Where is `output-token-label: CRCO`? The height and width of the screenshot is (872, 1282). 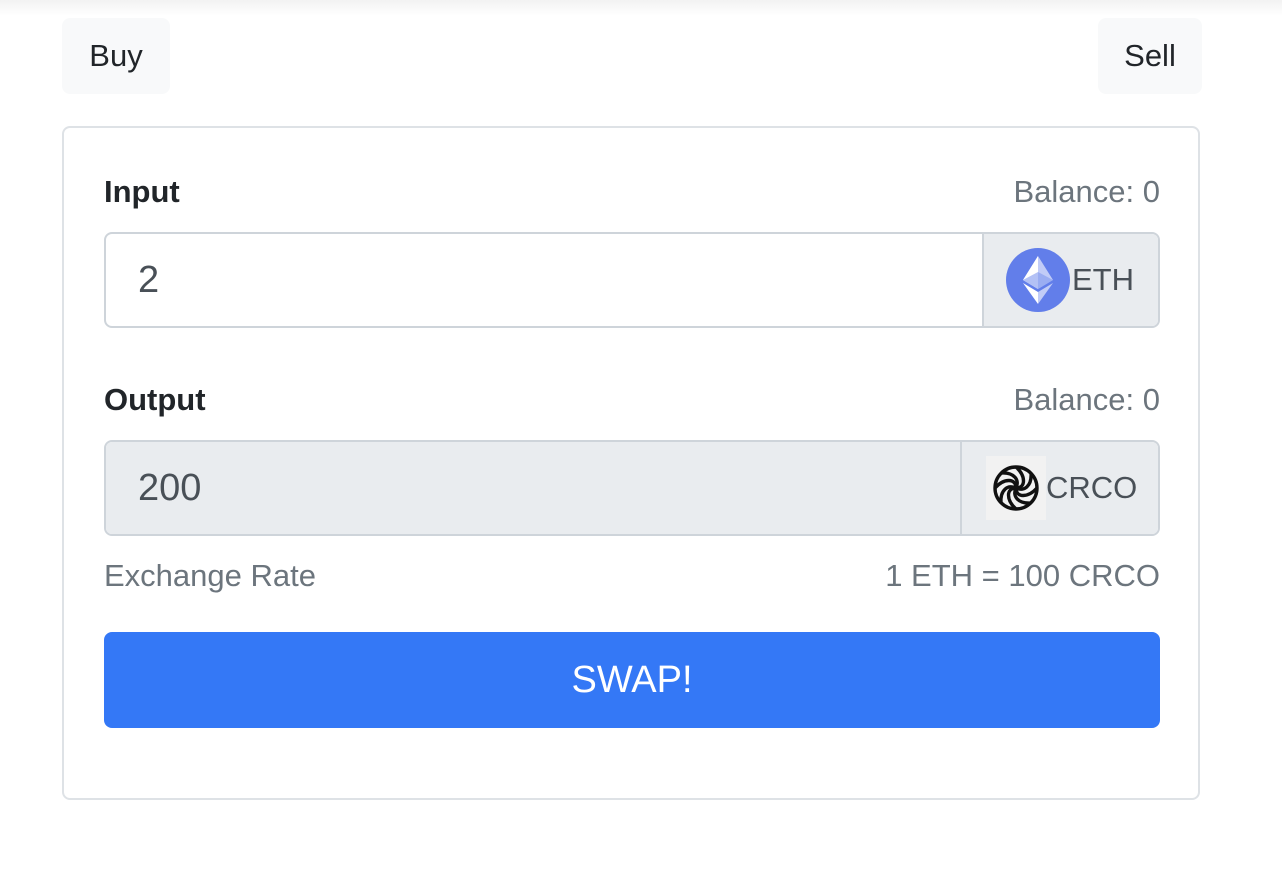
output-token-label: CRCO is located at coordinates (1092, 487).